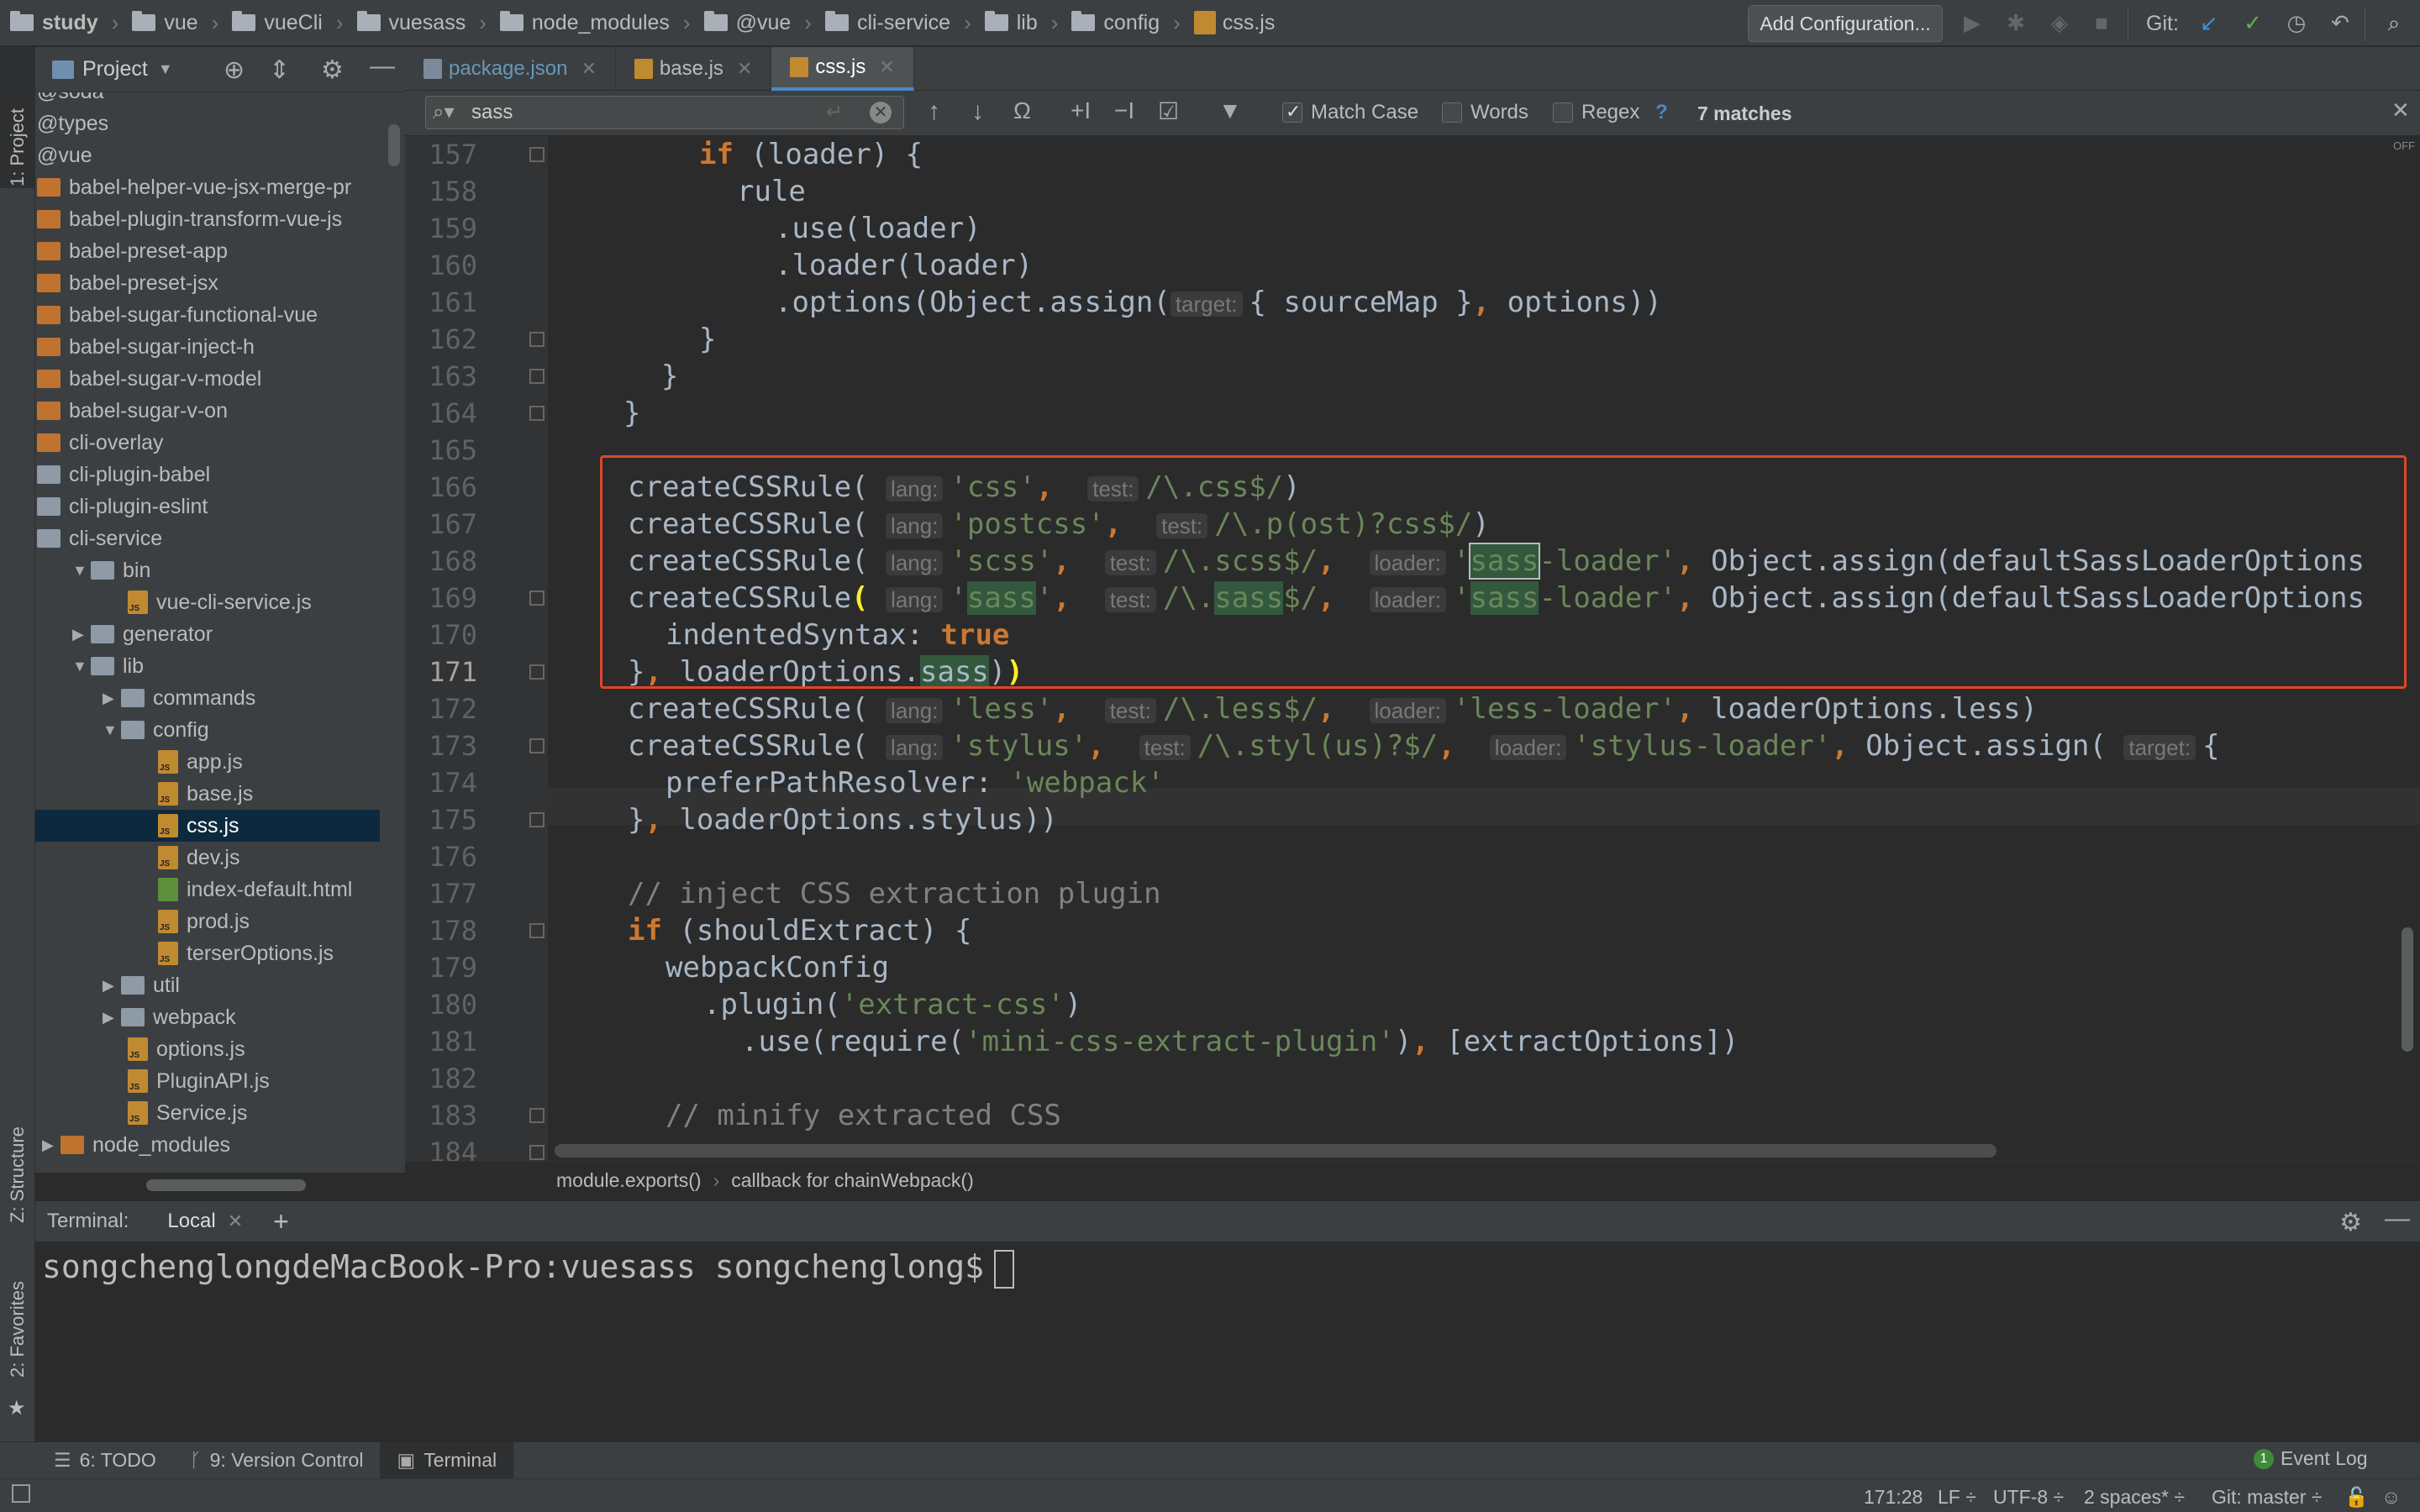  What do you see at coordinates (207, 219) in the screenshot?
I see `tree-item: babel-plugin-transform-vue-js` at bounding box center [207, 219].